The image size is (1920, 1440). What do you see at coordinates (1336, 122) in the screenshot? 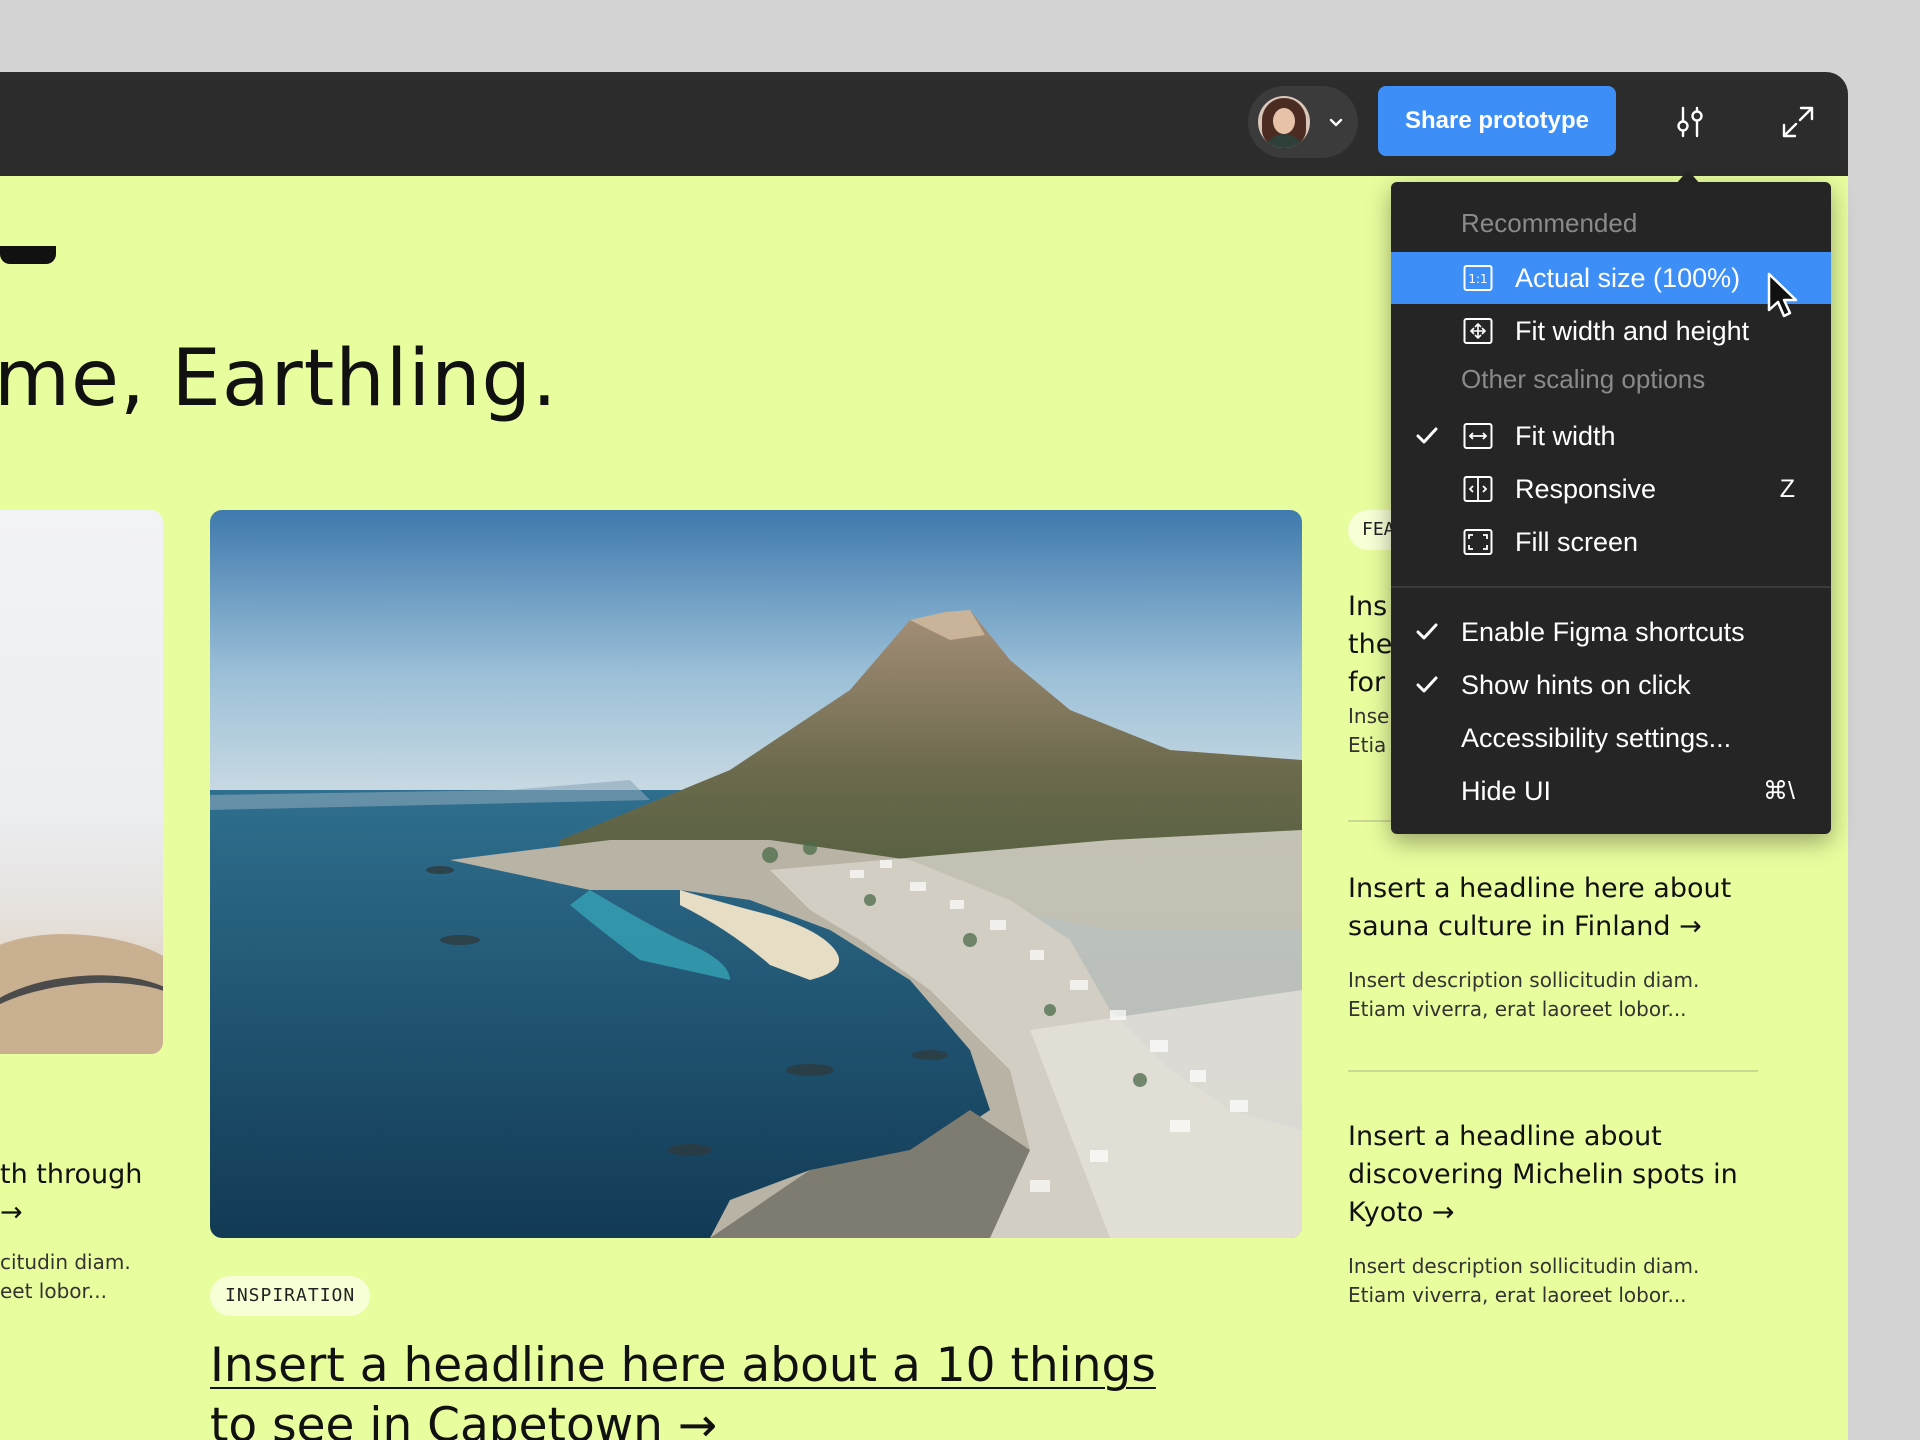
I see `chevron-down-icon` at bounding box center [1336, 122].